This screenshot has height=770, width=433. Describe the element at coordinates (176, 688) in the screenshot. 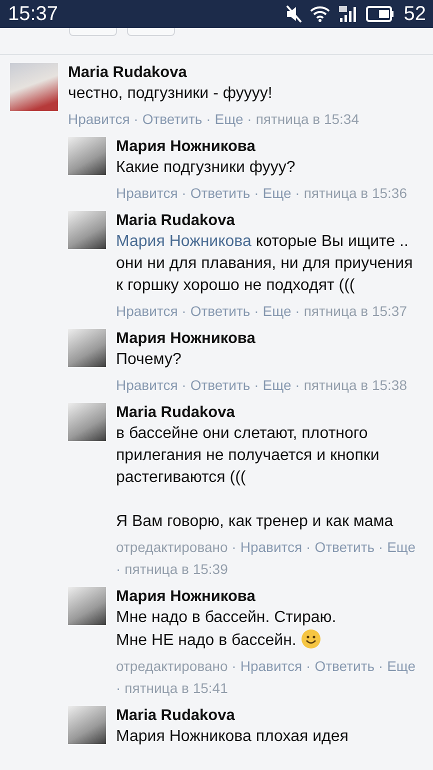

I see `timestamp: пятница в 15:41` at that location.